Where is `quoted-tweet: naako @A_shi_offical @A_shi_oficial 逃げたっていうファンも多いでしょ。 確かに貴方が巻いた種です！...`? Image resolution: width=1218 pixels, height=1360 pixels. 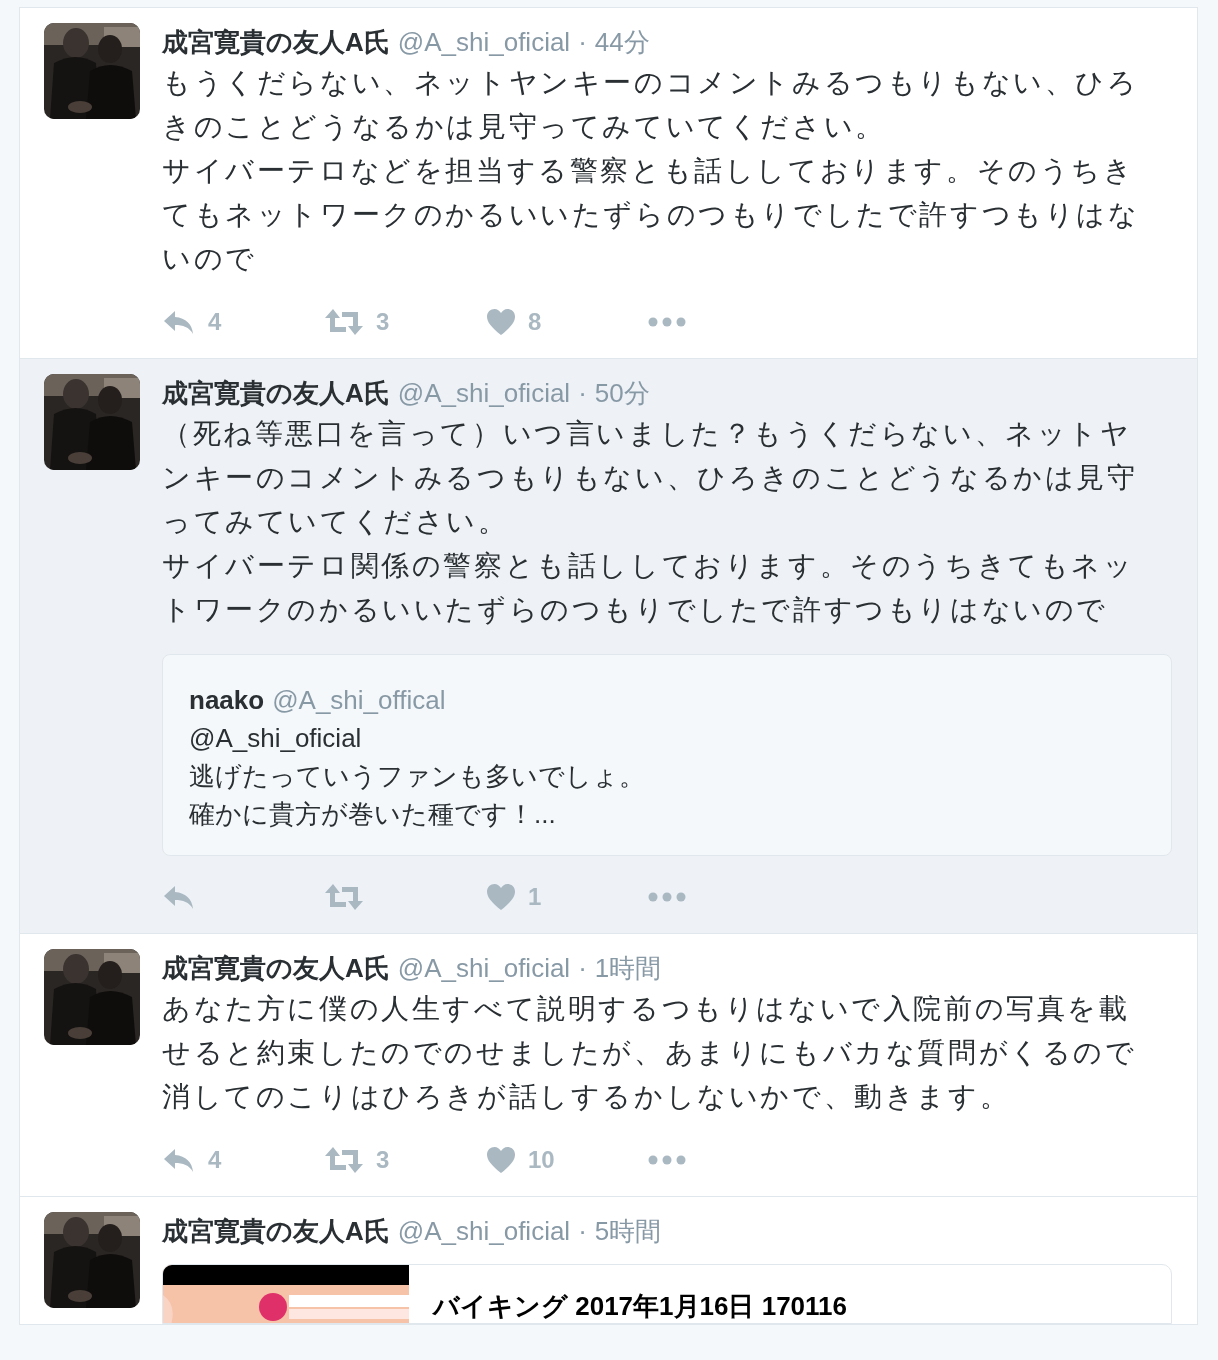 quoted-tweet: naako @A_shi_offical @A_shi_oficial 逃げたっていうファンも多いでしょ。 確かに貴方が巻いた種です！... is located at coordinates (667, 755).